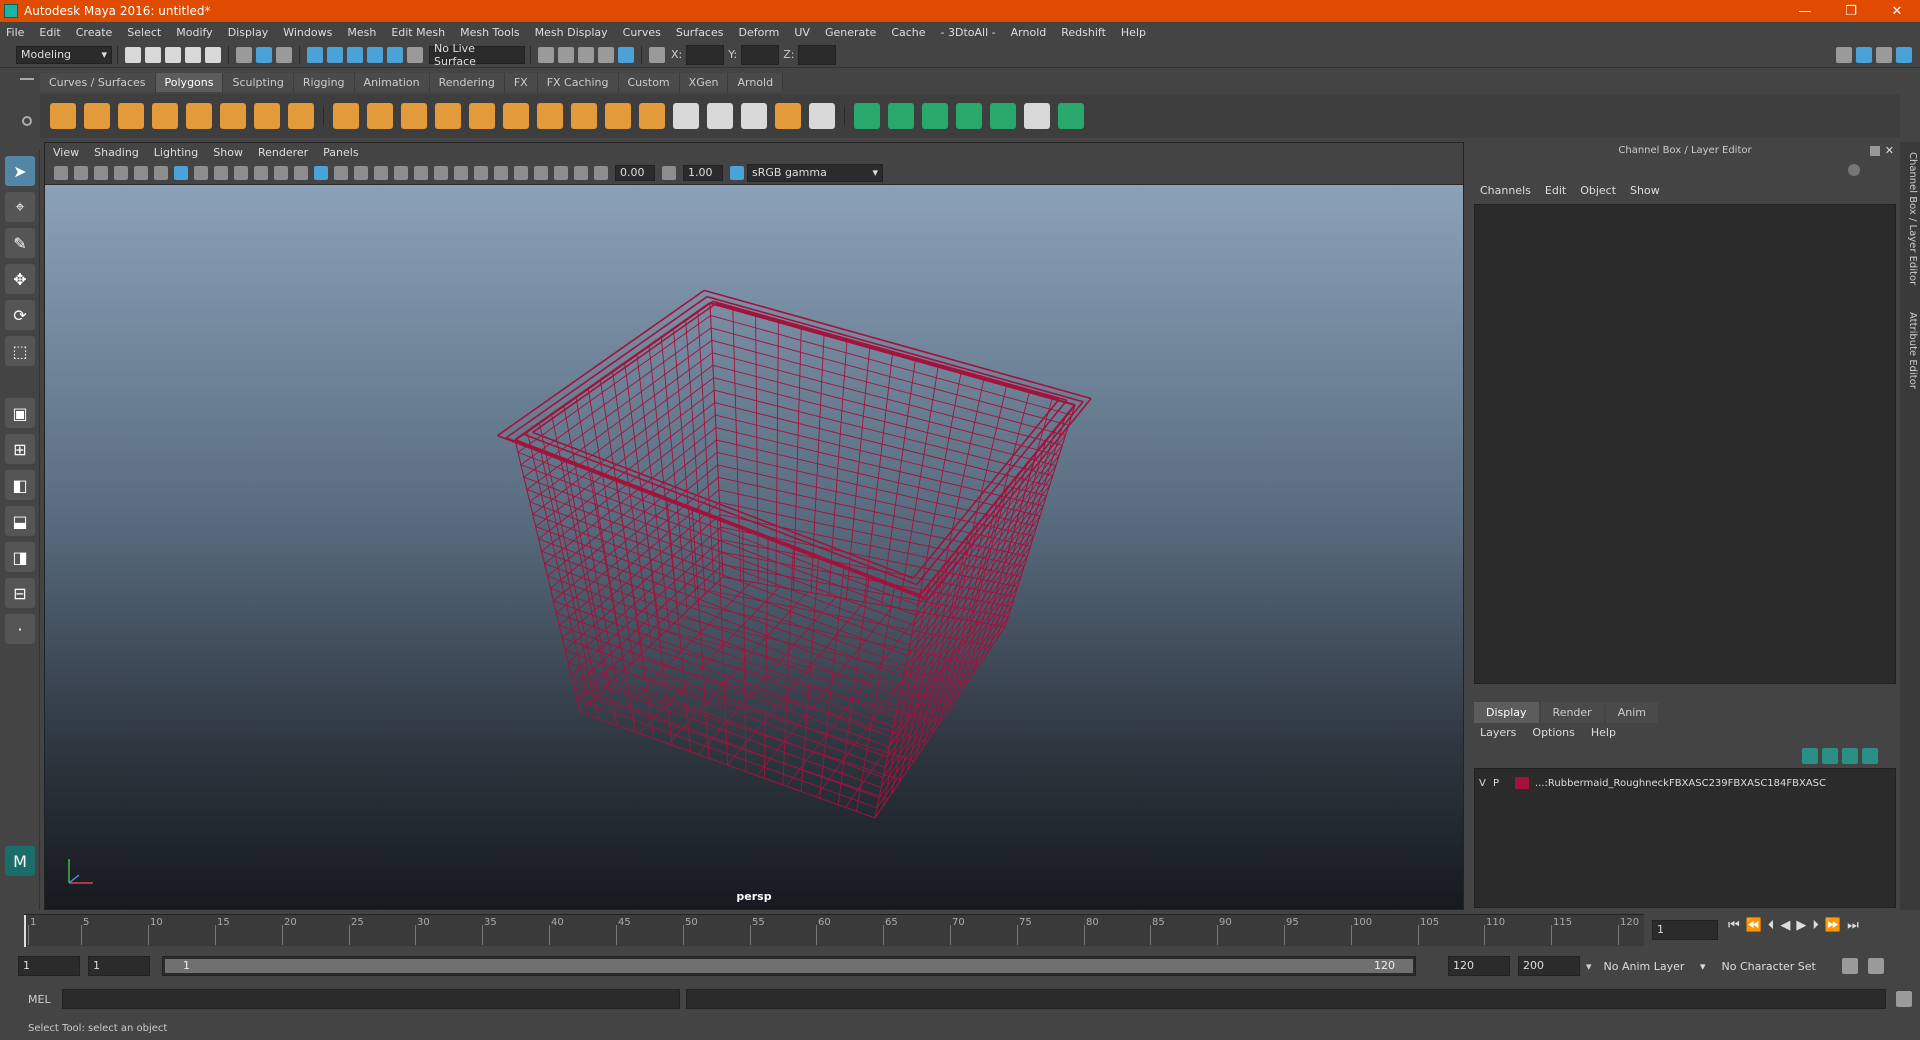  What do you see at coordinates (1549, 966) in the screenshot?
I see `animation-end-input: 200` at bounding box center [1549, 966].